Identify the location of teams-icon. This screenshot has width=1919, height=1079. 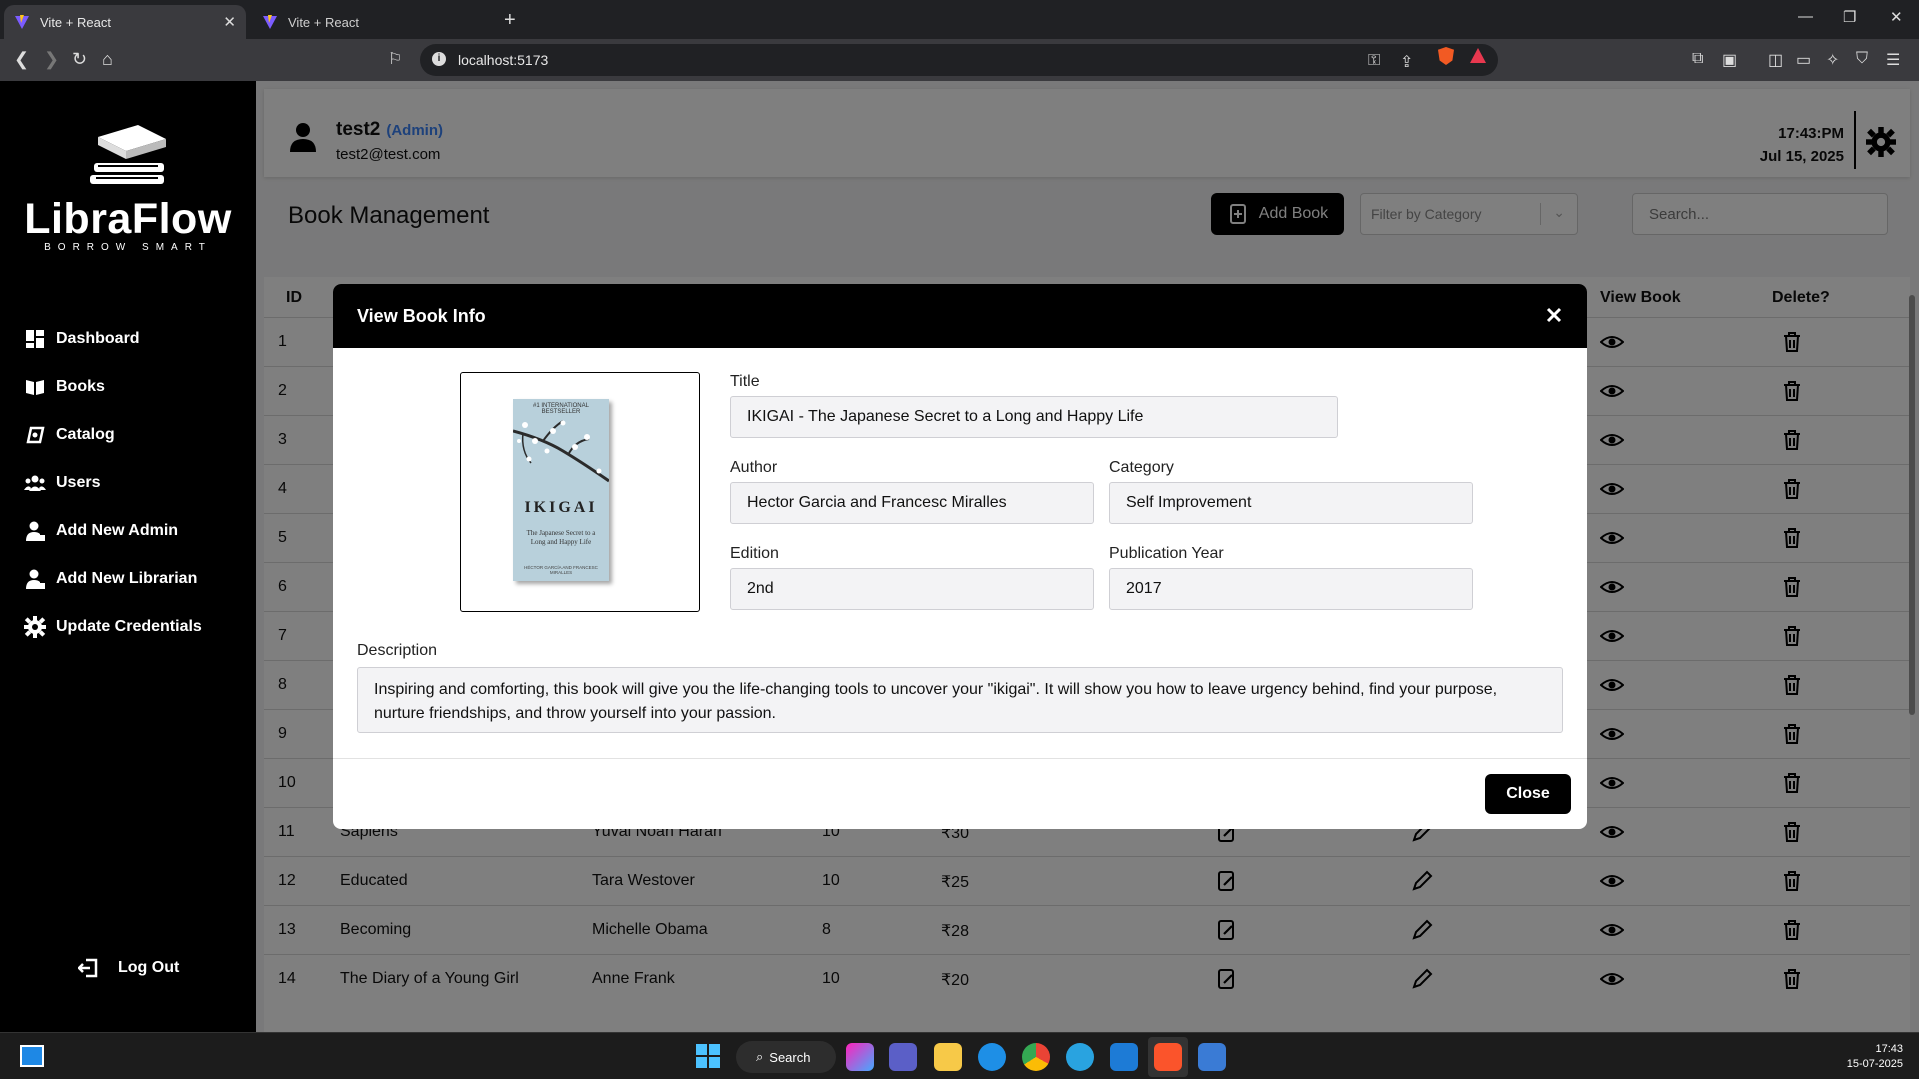
(903, 1057).